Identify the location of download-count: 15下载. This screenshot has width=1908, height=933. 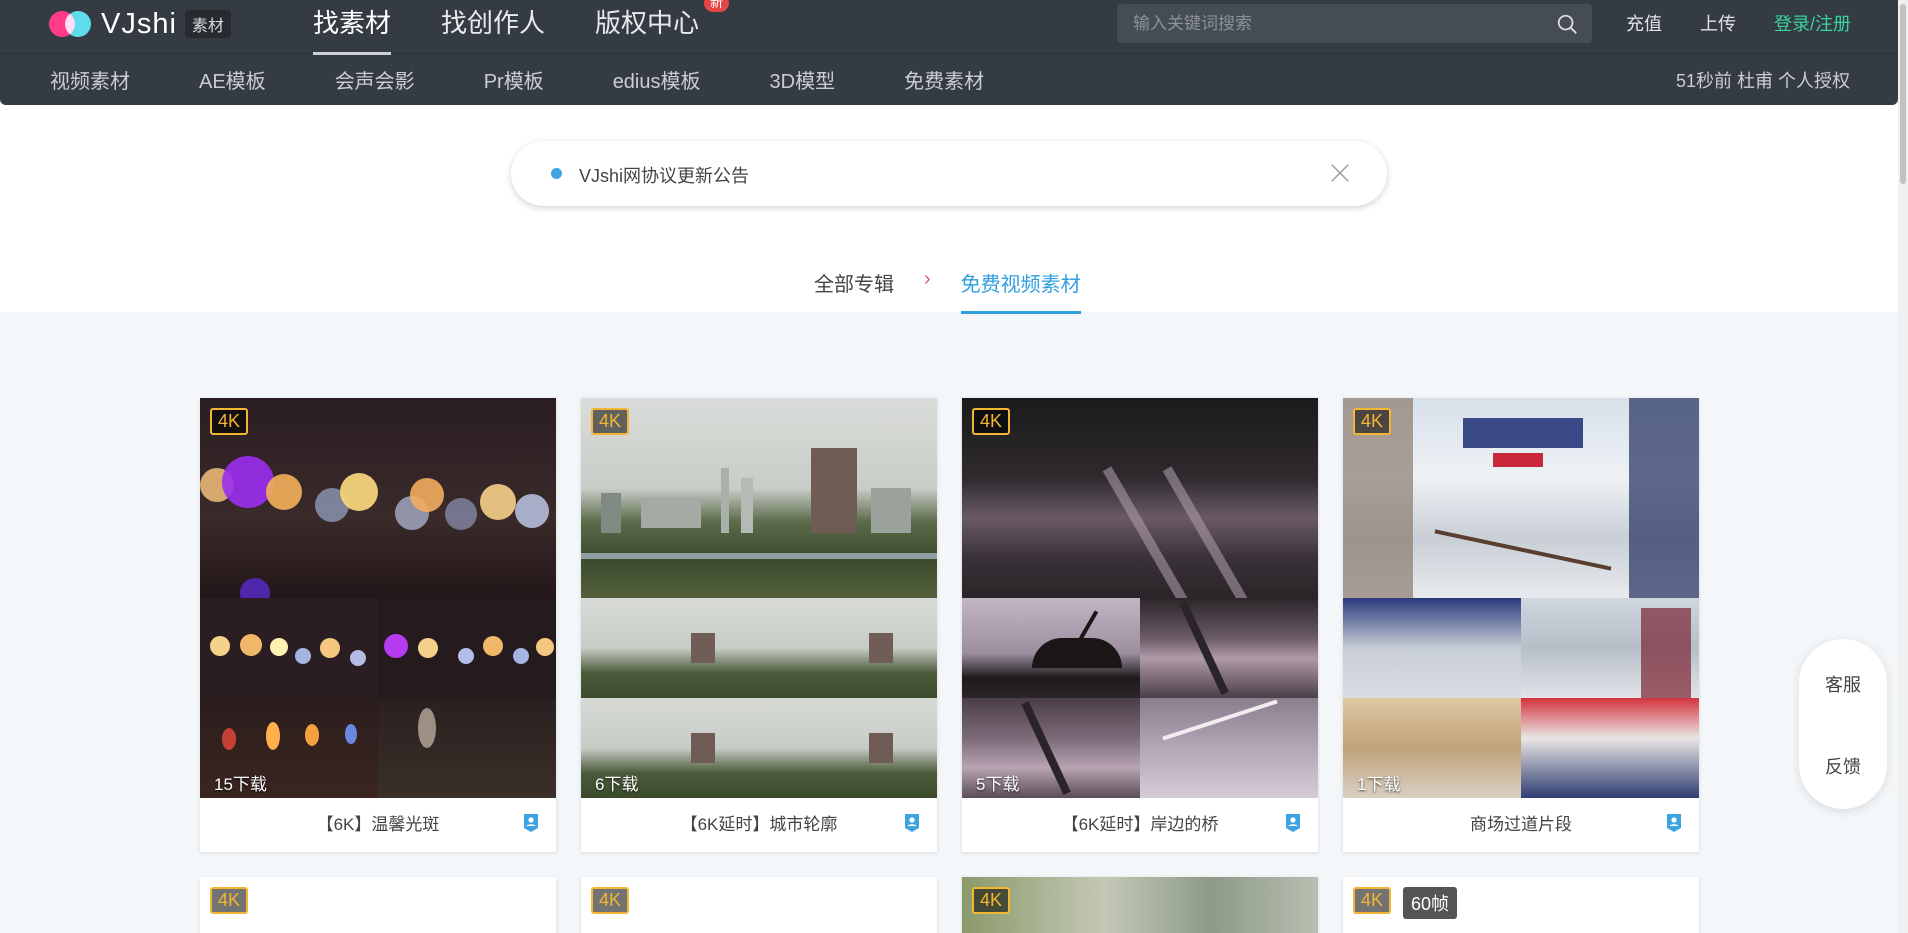
(240, 784).